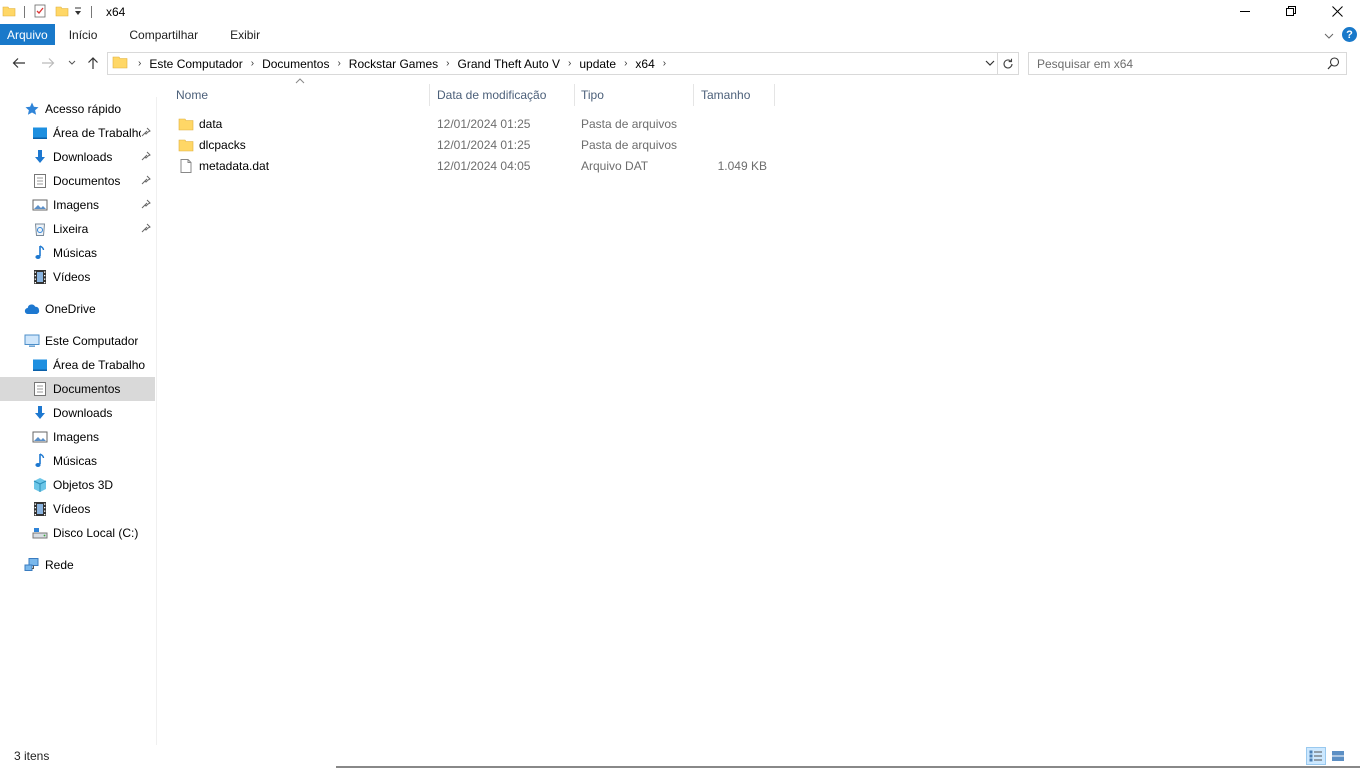  What do you see at coordinates (990, 64) in the screenshot?
I see `address-history-dropdown` at bounding box center [990, 64].